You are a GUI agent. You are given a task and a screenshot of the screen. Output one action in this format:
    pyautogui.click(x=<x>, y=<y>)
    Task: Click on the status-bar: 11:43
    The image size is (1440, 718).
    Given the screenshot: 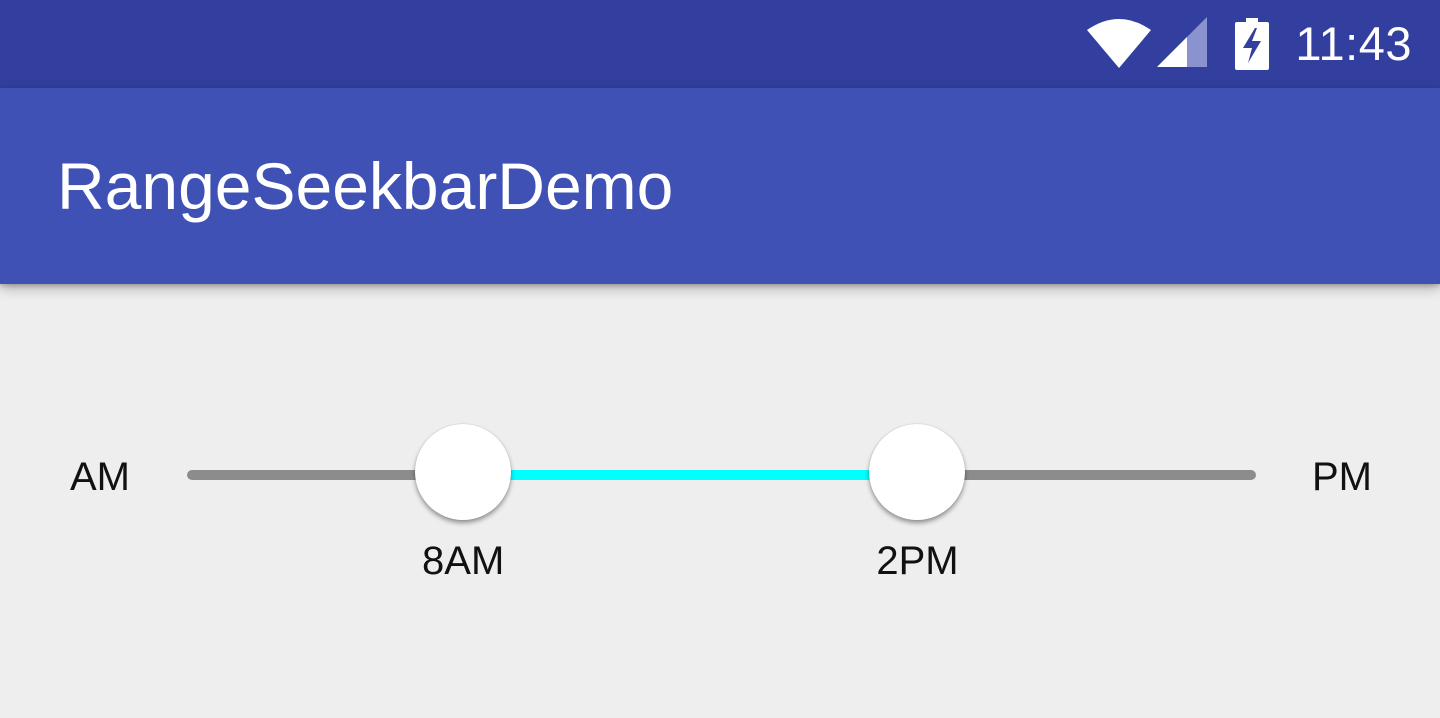 What is the action you would take?
    pyautogui.click(x=720, y=44)
    